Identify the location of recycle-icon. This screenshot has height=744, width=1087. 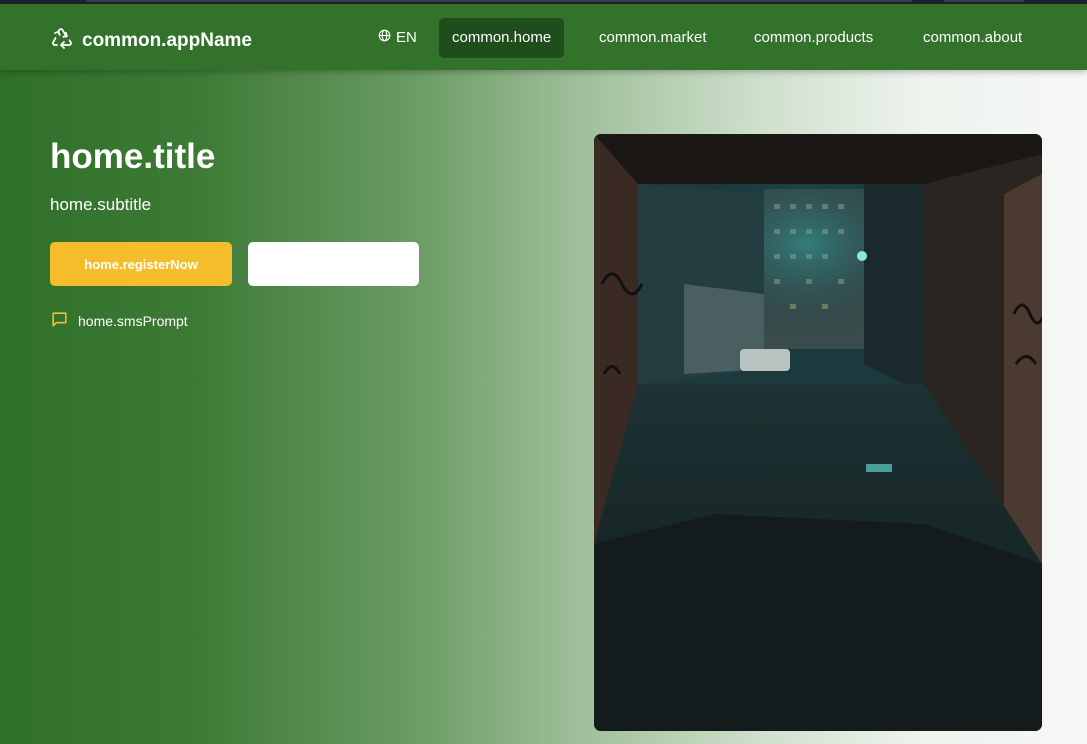
(62, 40).